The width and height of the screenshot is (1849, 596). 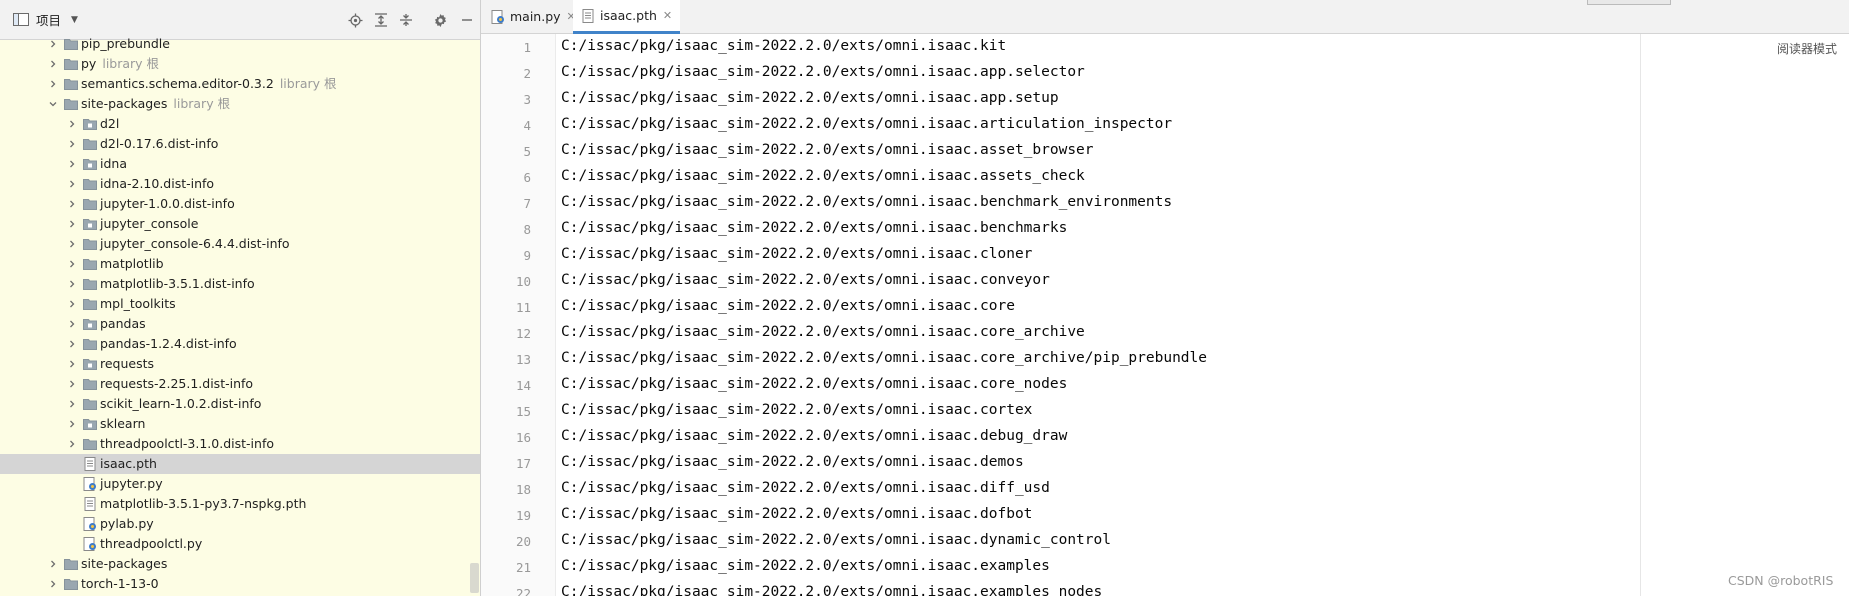 What do you see at coordinates (667, 15) in the screenshot?
I see `close-tab-icon: ✕` at bounding box center [667, 15].